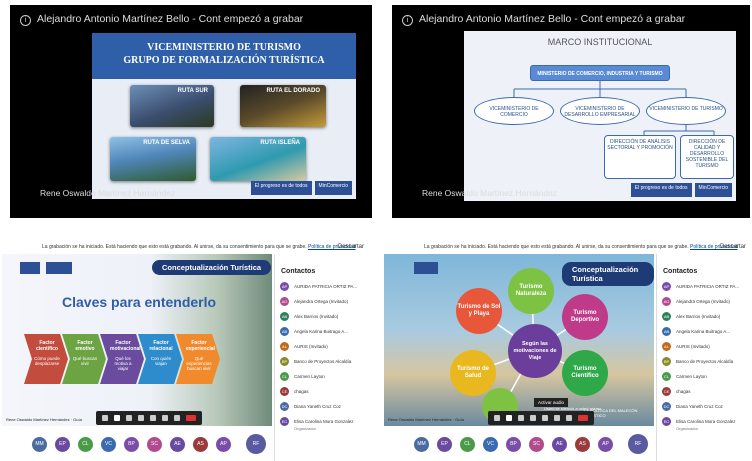 This screenshot has height=461, width=752. I want to click on avatar: CE, so click(666, 391).